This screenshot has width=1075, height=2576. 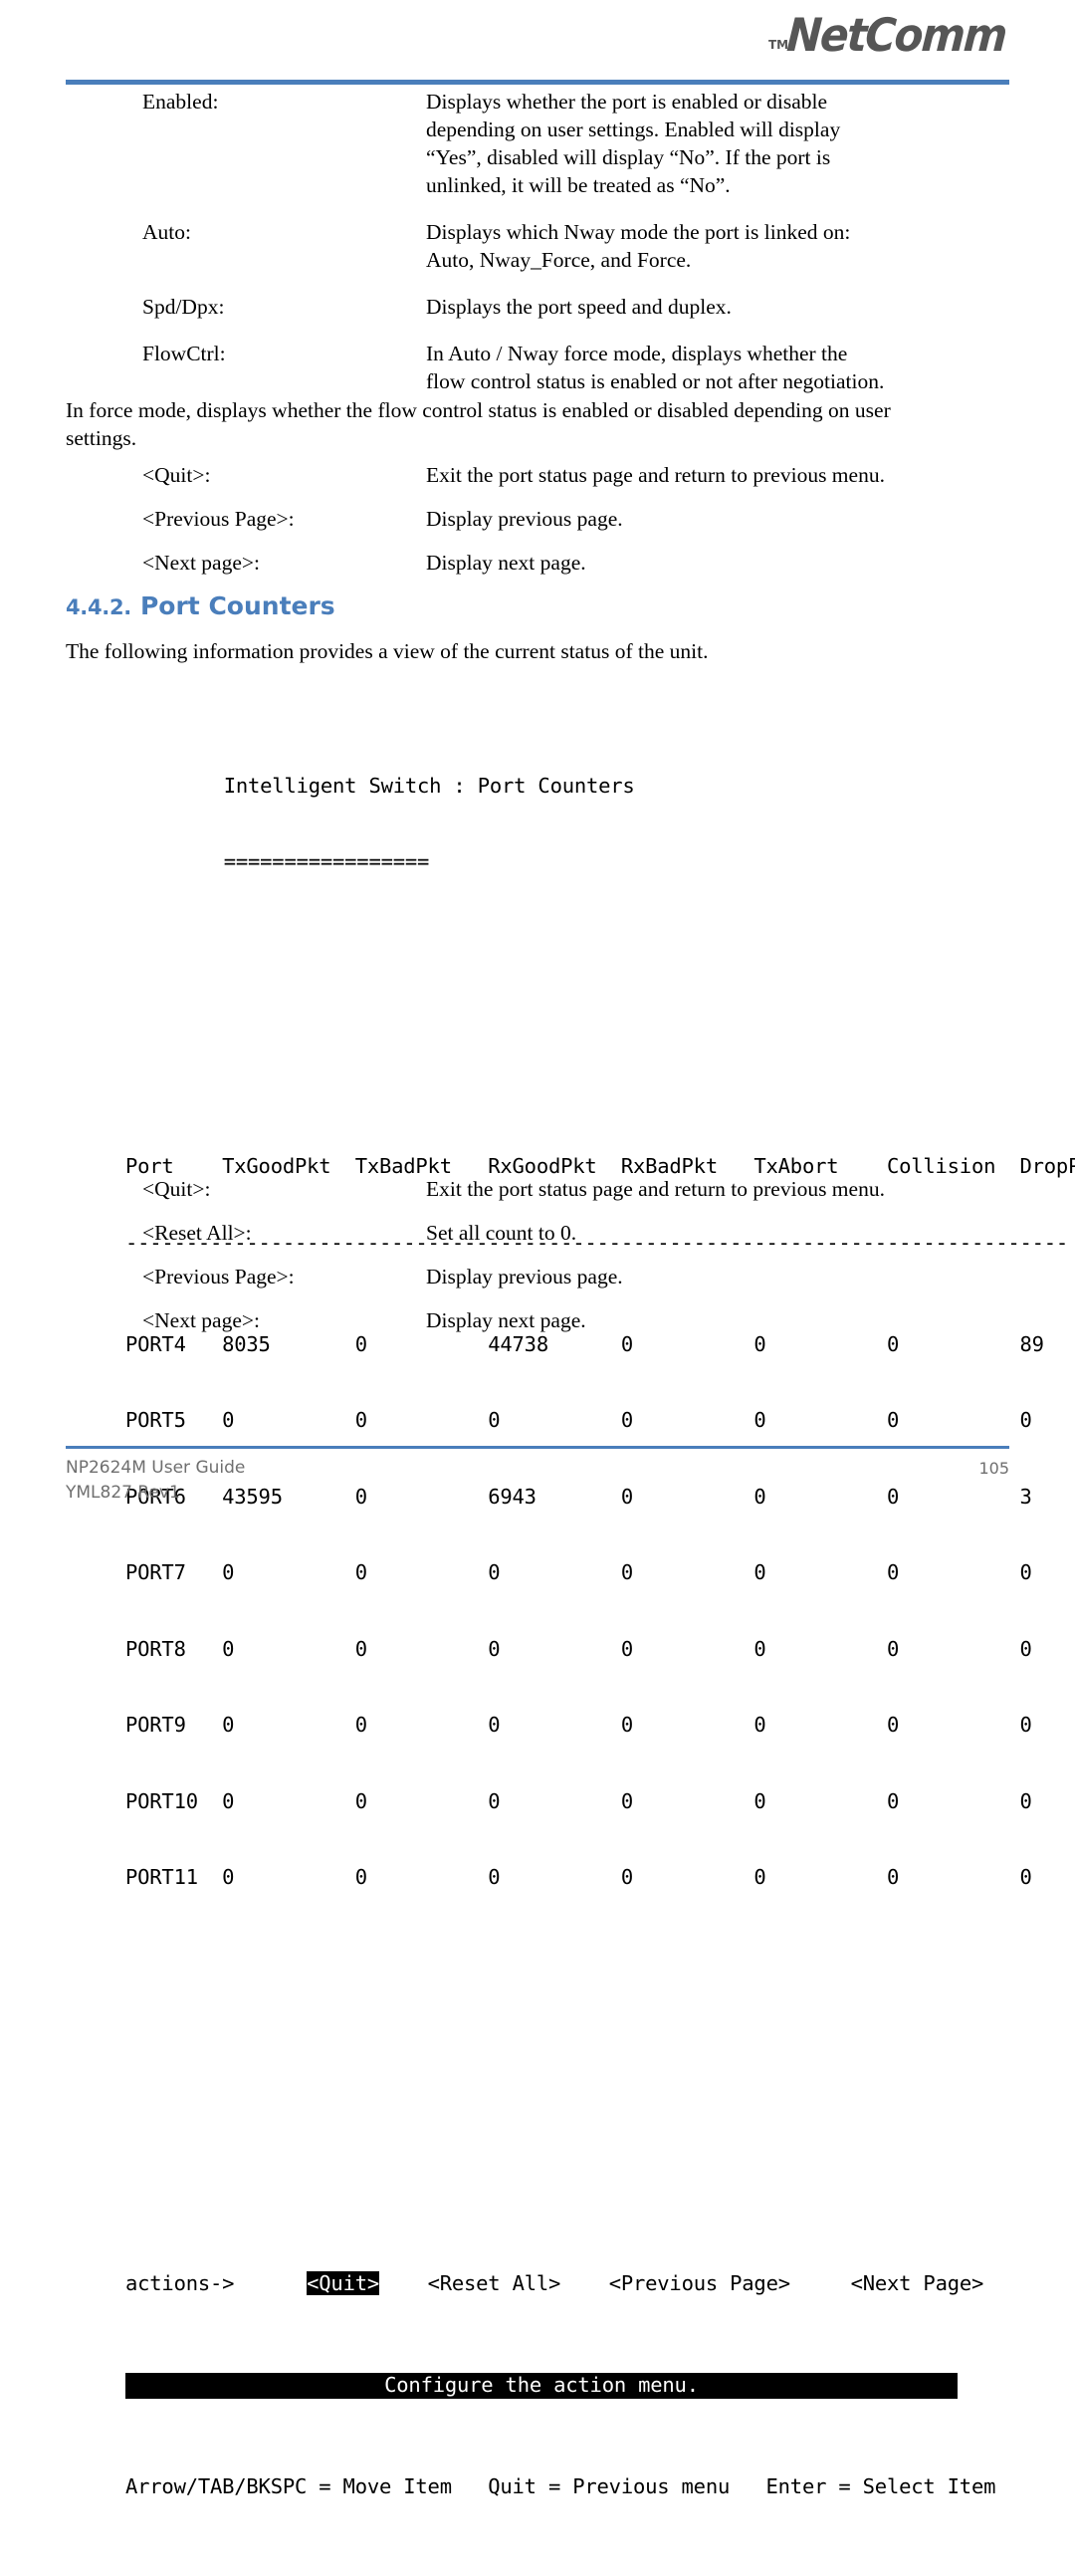 I want to click on table-row: PORT5 0 0 0 0 0 0 0, so click(x=578, y=1420).